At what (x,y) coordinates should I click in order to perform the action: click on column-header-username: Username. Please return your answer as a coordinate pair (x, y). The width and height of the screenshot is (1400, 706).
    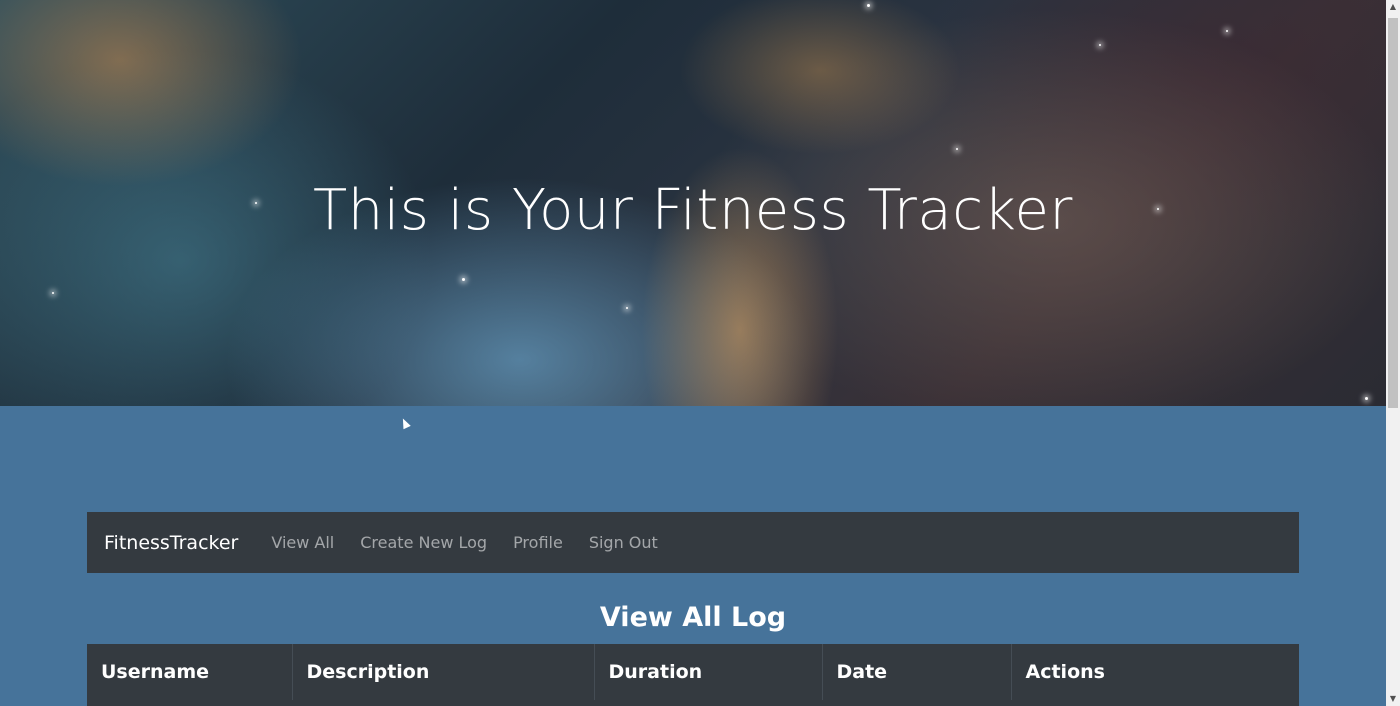
    Looking at the image, I should click on (190, 672).